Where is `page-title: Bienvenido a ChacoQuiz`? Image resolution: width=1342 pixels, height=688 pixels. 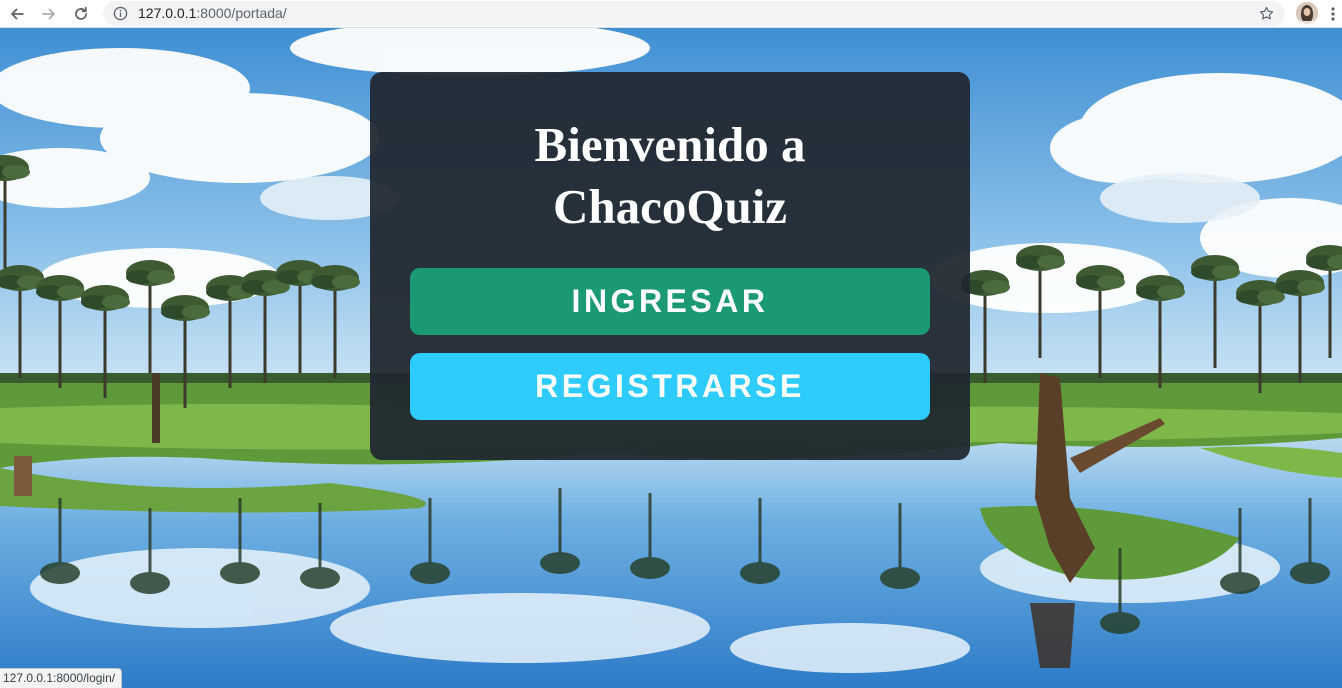
page-title: Bienvenido a ChacoQuiz is located at coordinates (670, 176).